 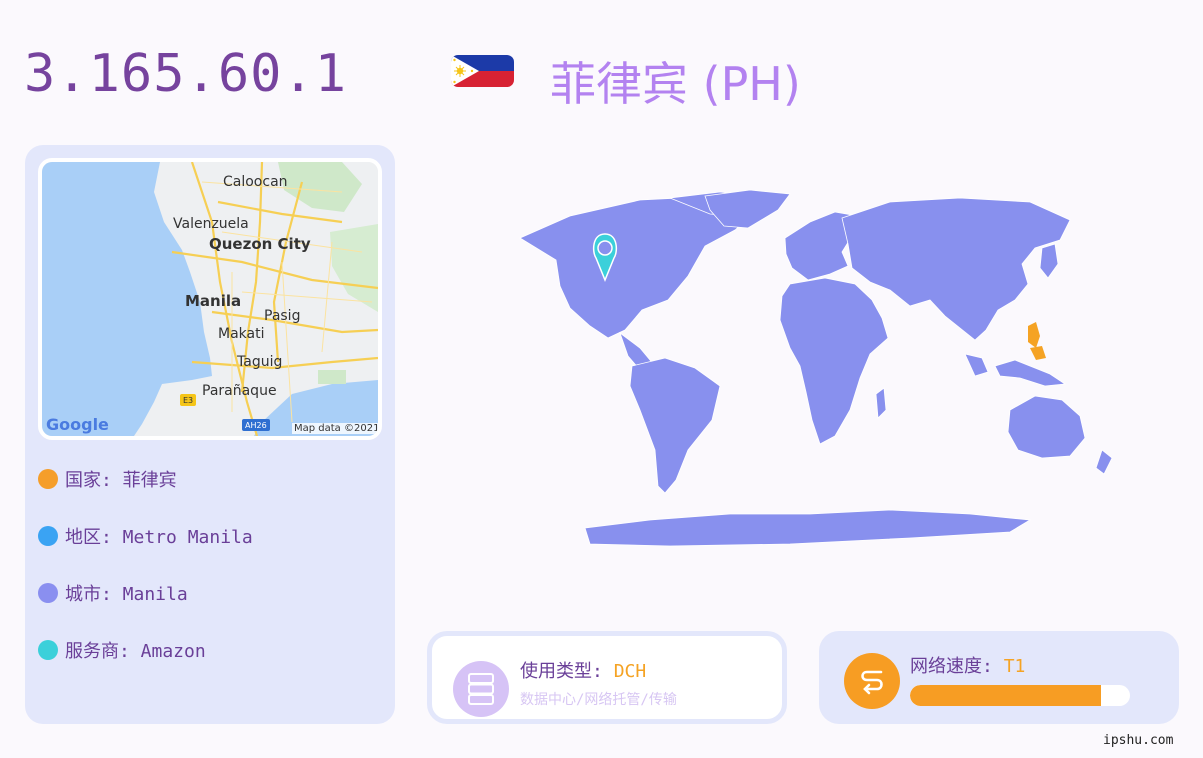 I want to click on usage-type-label-text: 使用类型:, so click(x=567, y=671).